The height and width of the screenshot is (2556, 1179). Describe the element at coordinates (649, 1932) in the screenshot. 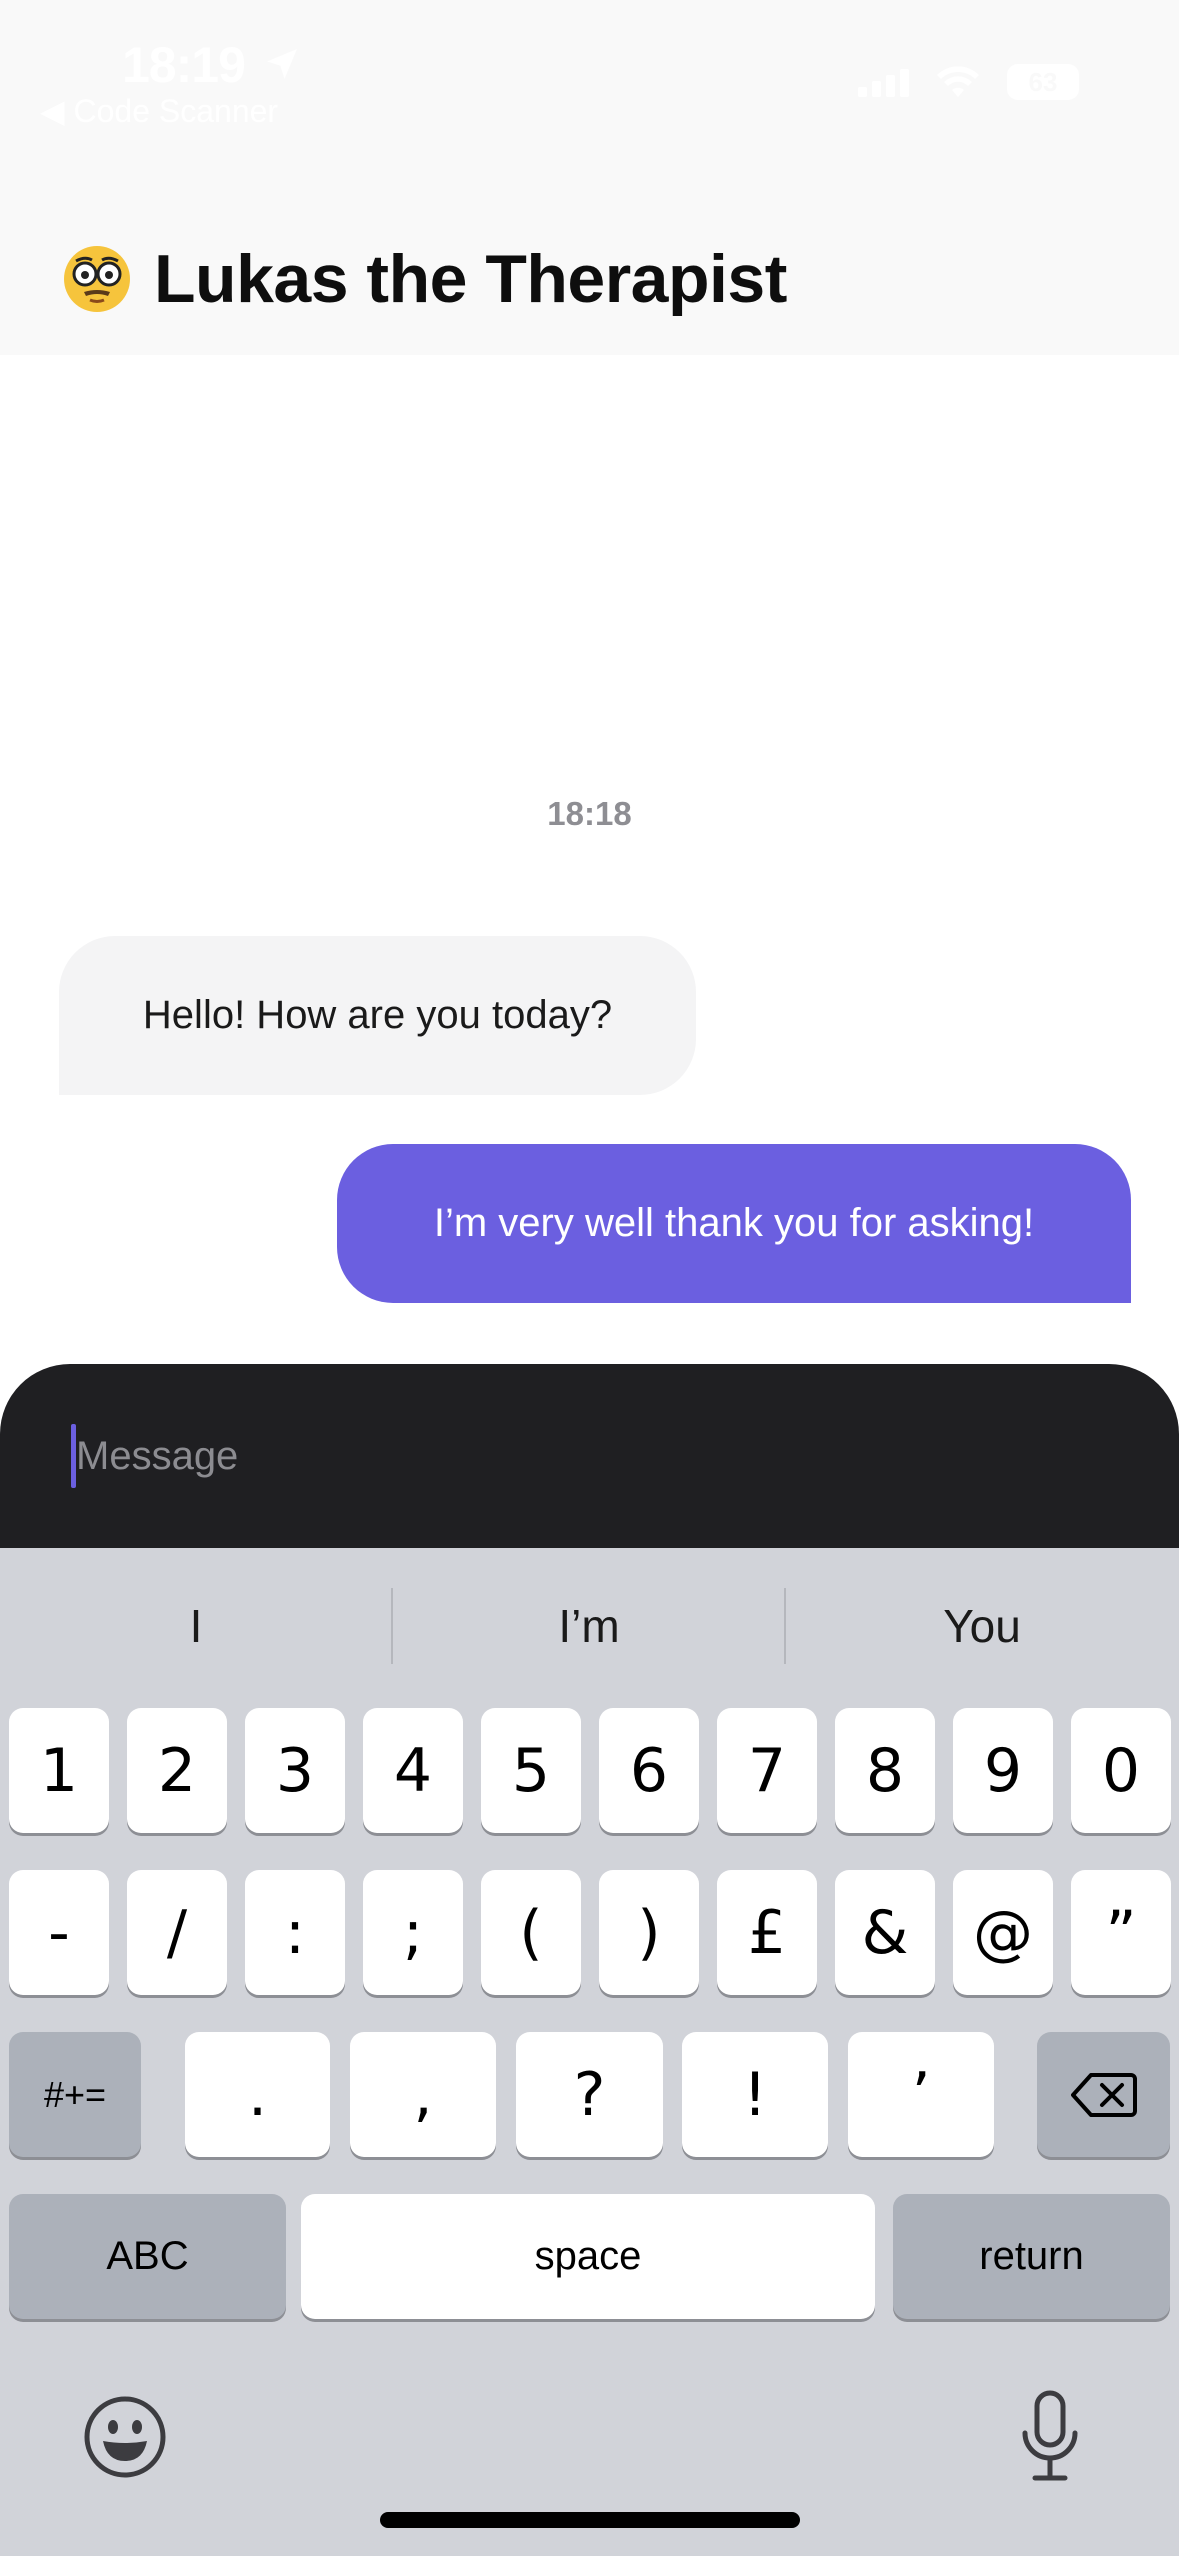

I see `key-close-paren: )` at that location.